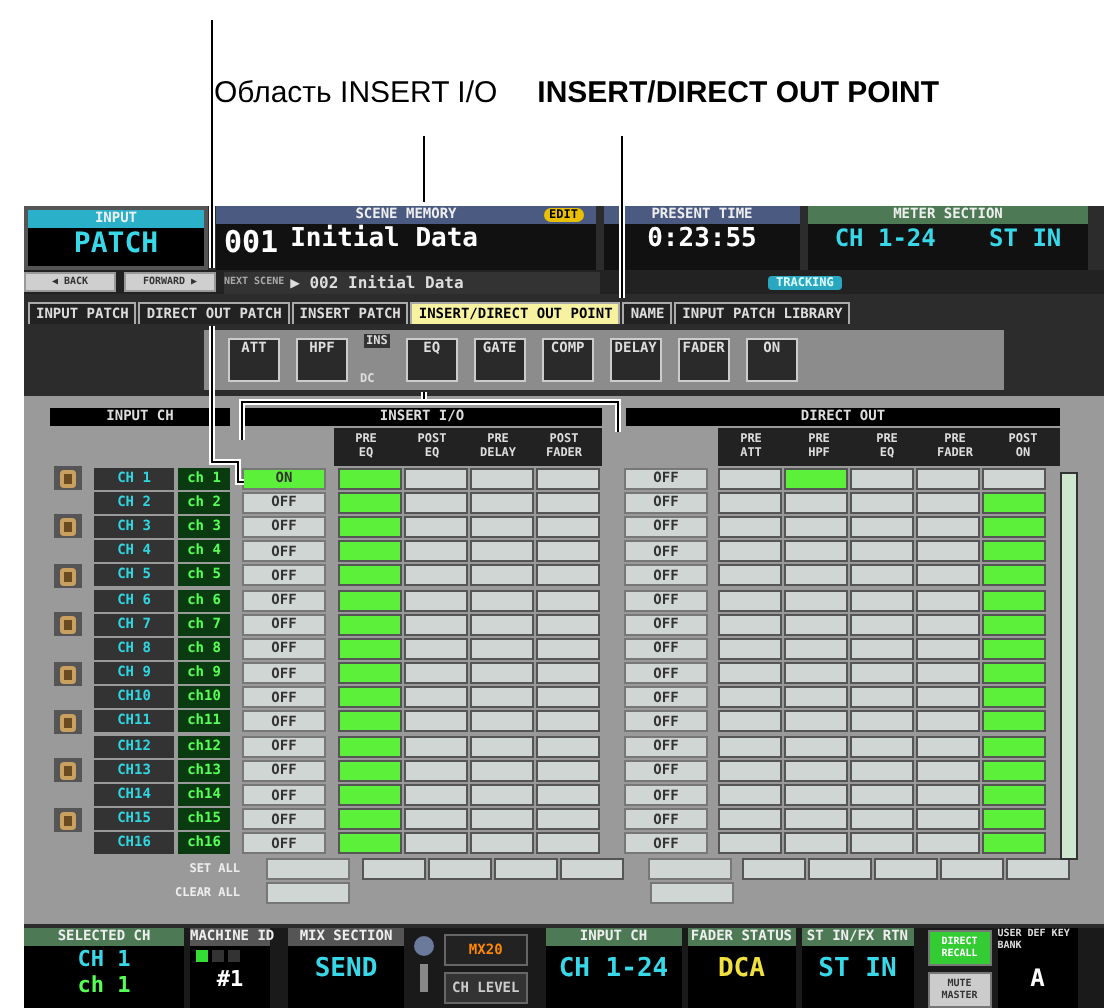 This screenshot has height=1008, width=1104. Describe the element at coordinates (885, 238) in the screenshot. I see `meter-button: CH 1-24` at that location.